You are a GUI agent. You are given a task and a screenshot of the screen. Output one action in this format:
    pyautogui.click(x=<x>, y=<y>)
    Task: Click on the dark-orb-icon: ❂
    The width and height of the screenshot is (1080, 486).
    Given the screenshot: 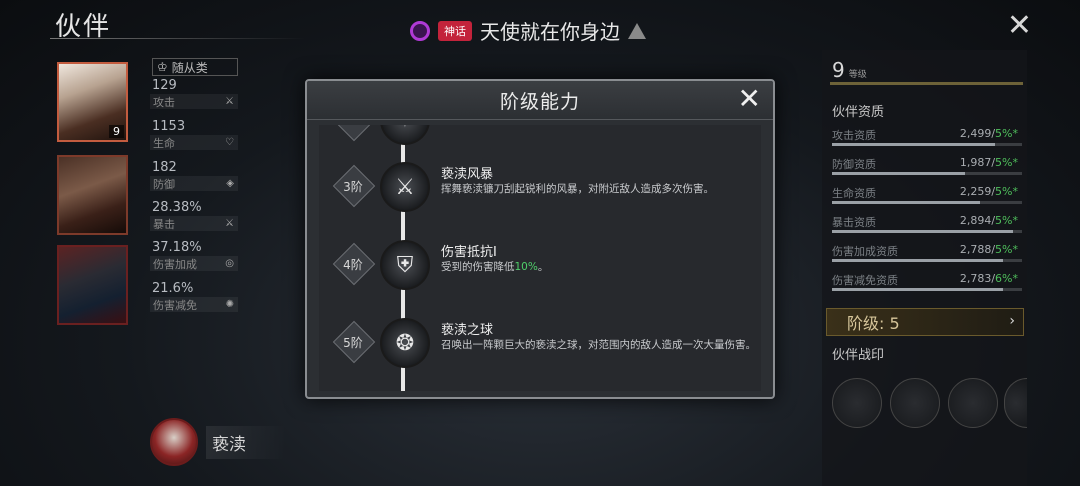 What is the action you would take?
    pyautogui.click(x=405, y=343)
    